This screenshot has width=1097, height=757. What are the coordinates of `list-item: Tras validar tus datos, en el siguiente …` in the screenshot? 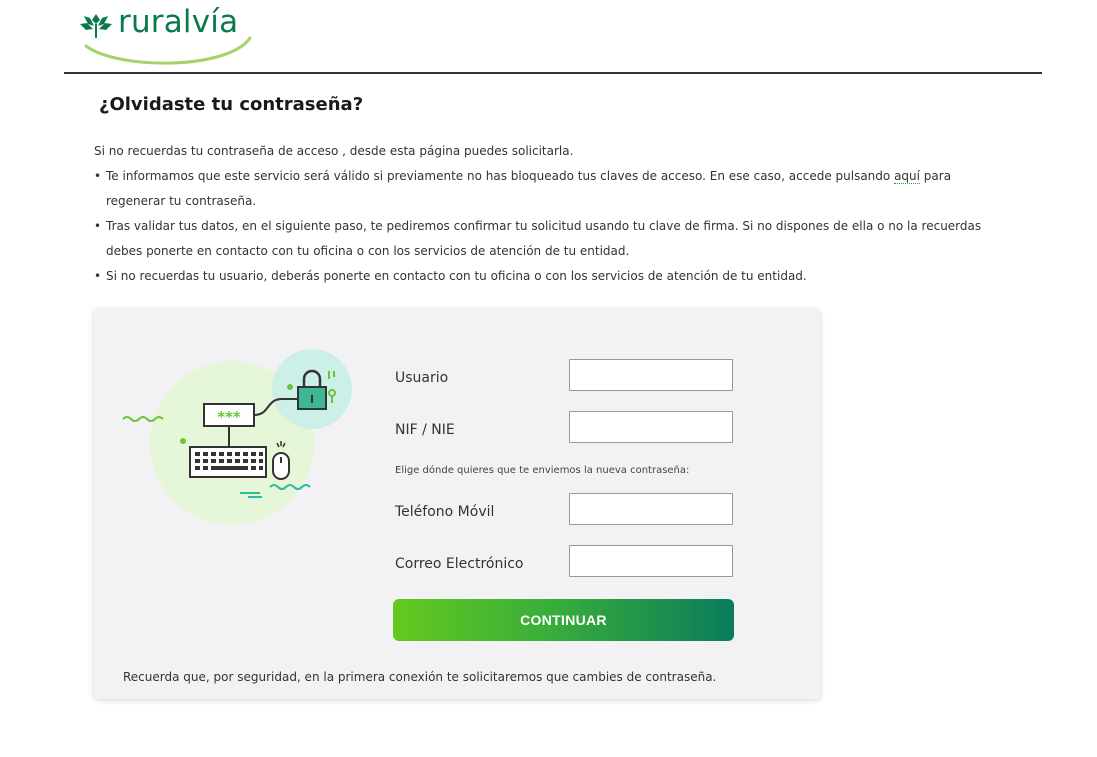 It's located at (552, 239).